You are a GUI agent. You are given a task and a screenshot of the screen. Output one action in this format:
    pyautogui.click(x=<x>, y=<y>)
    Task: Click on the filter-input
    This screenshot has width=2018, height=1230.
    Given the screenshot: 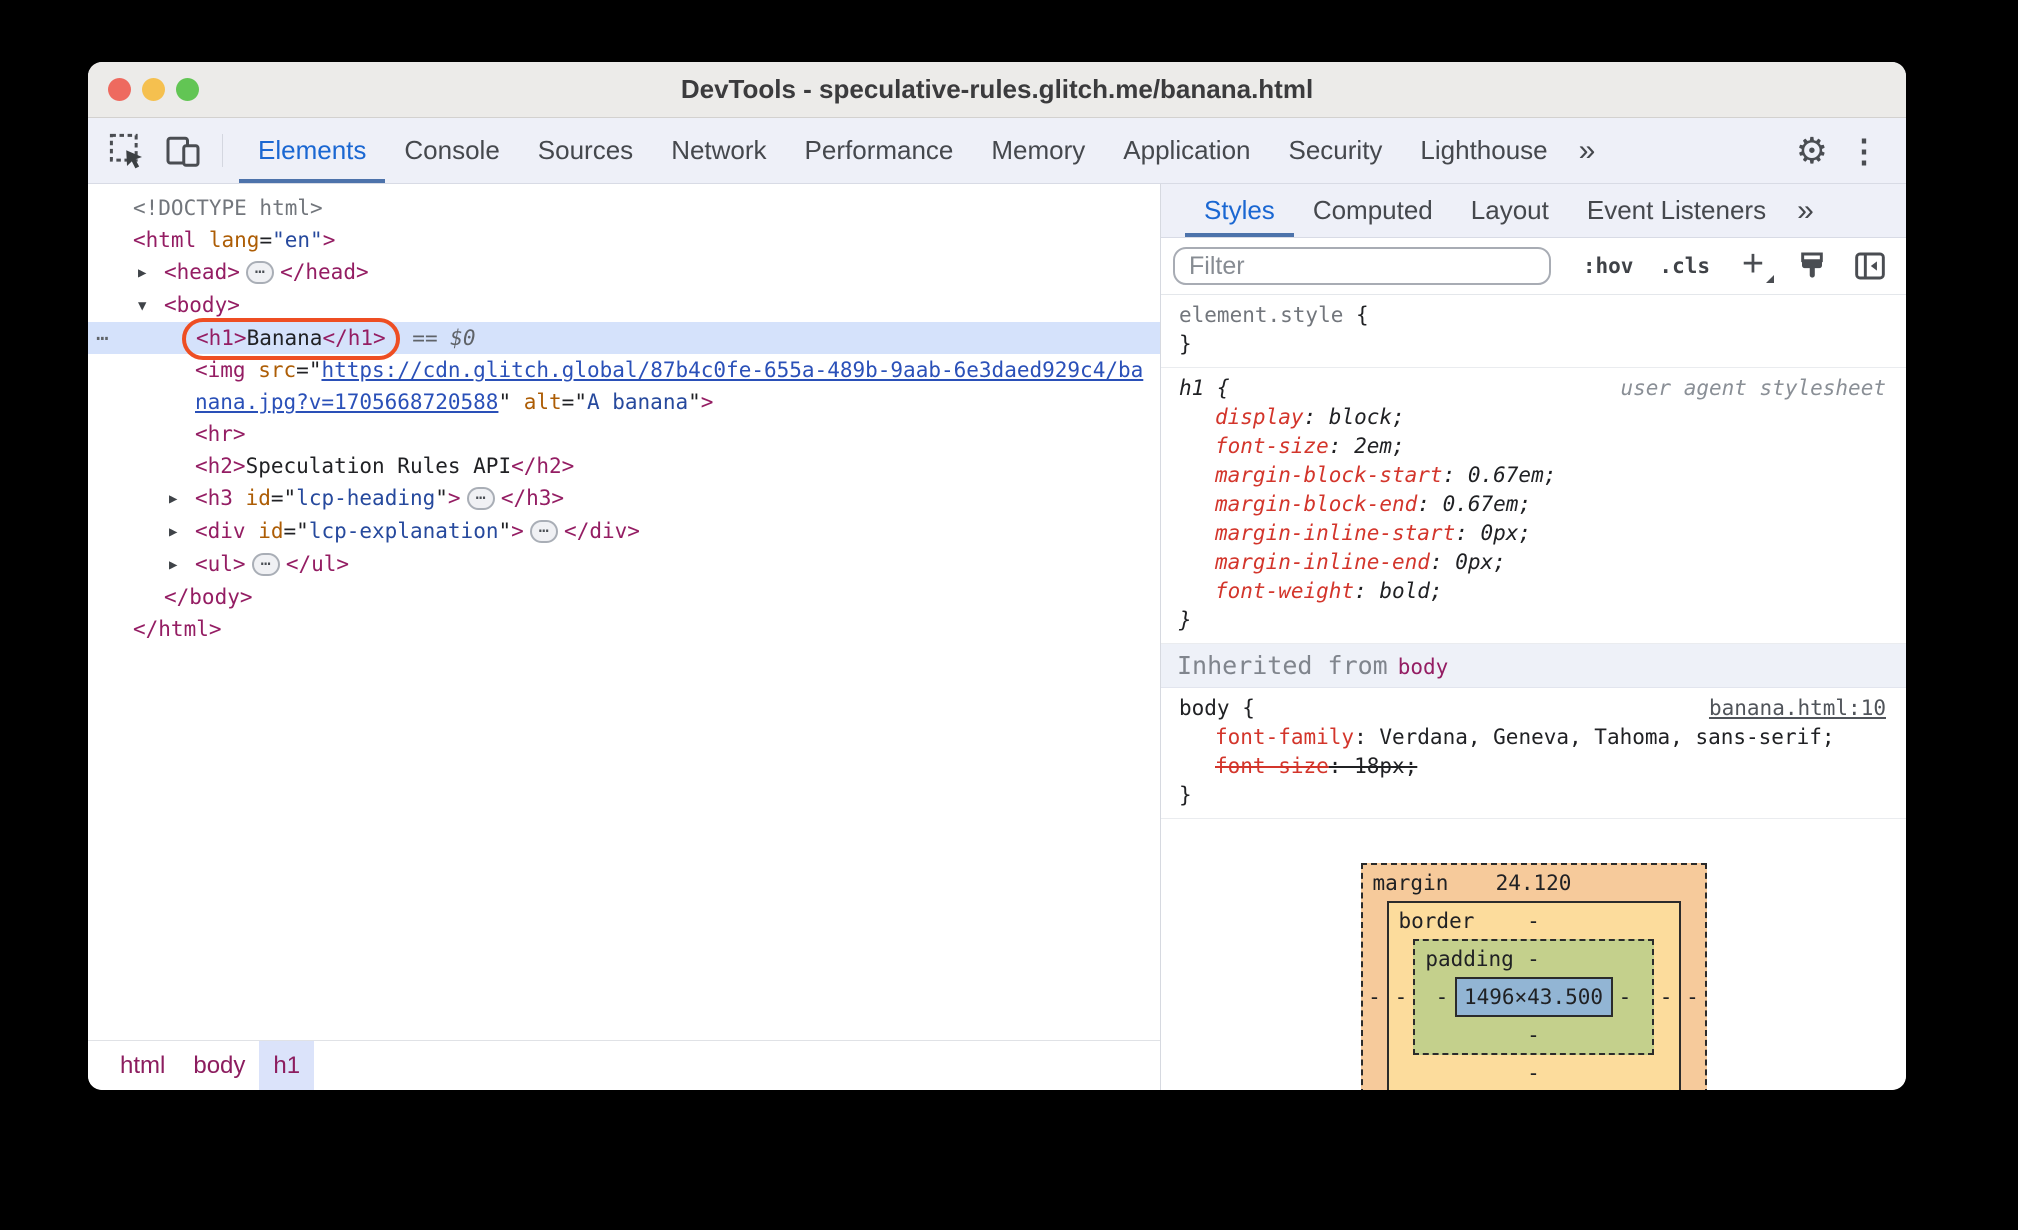 What is the action you would take?
    pyautogui.click(x=1362, y=266)
    